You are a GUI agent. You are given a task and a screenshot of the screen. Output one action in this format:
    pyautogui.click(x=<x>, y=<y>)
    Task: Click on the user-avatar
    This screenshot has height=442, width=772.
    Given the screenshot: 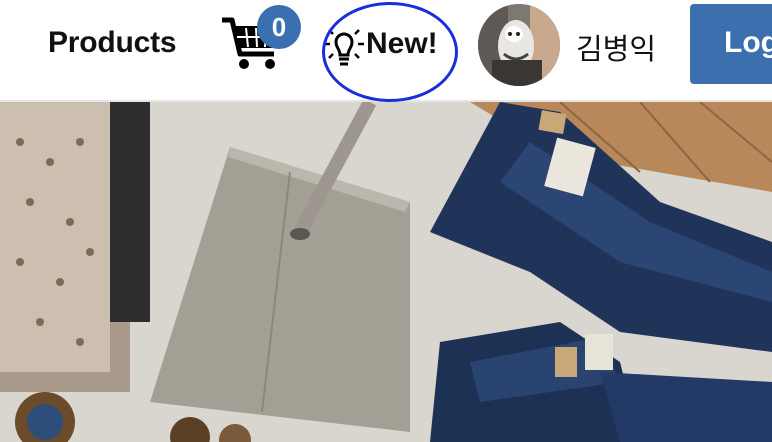 What is the action you would take?
    pyautogui.click(x=519, y=45)
    